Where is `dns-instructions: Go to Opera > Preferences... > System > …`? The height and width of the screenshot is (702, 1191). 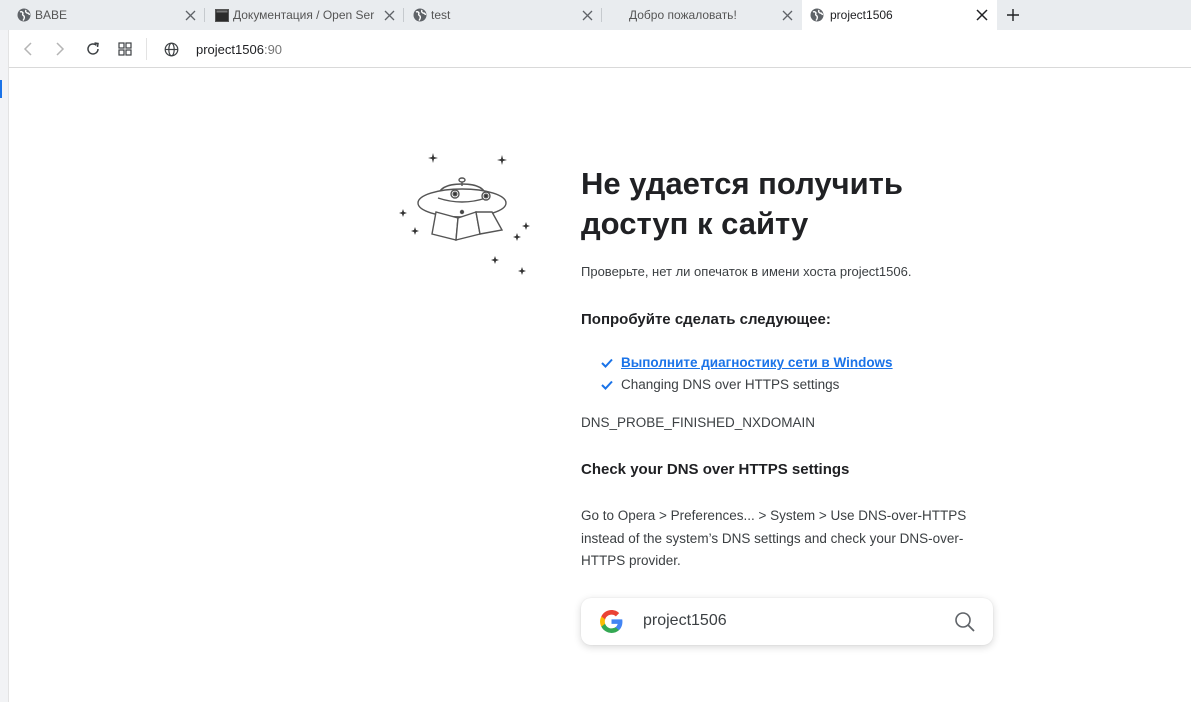 dns-instructions: Go to Opera > Preferences... > System > … is located at coordinates (774, 538).